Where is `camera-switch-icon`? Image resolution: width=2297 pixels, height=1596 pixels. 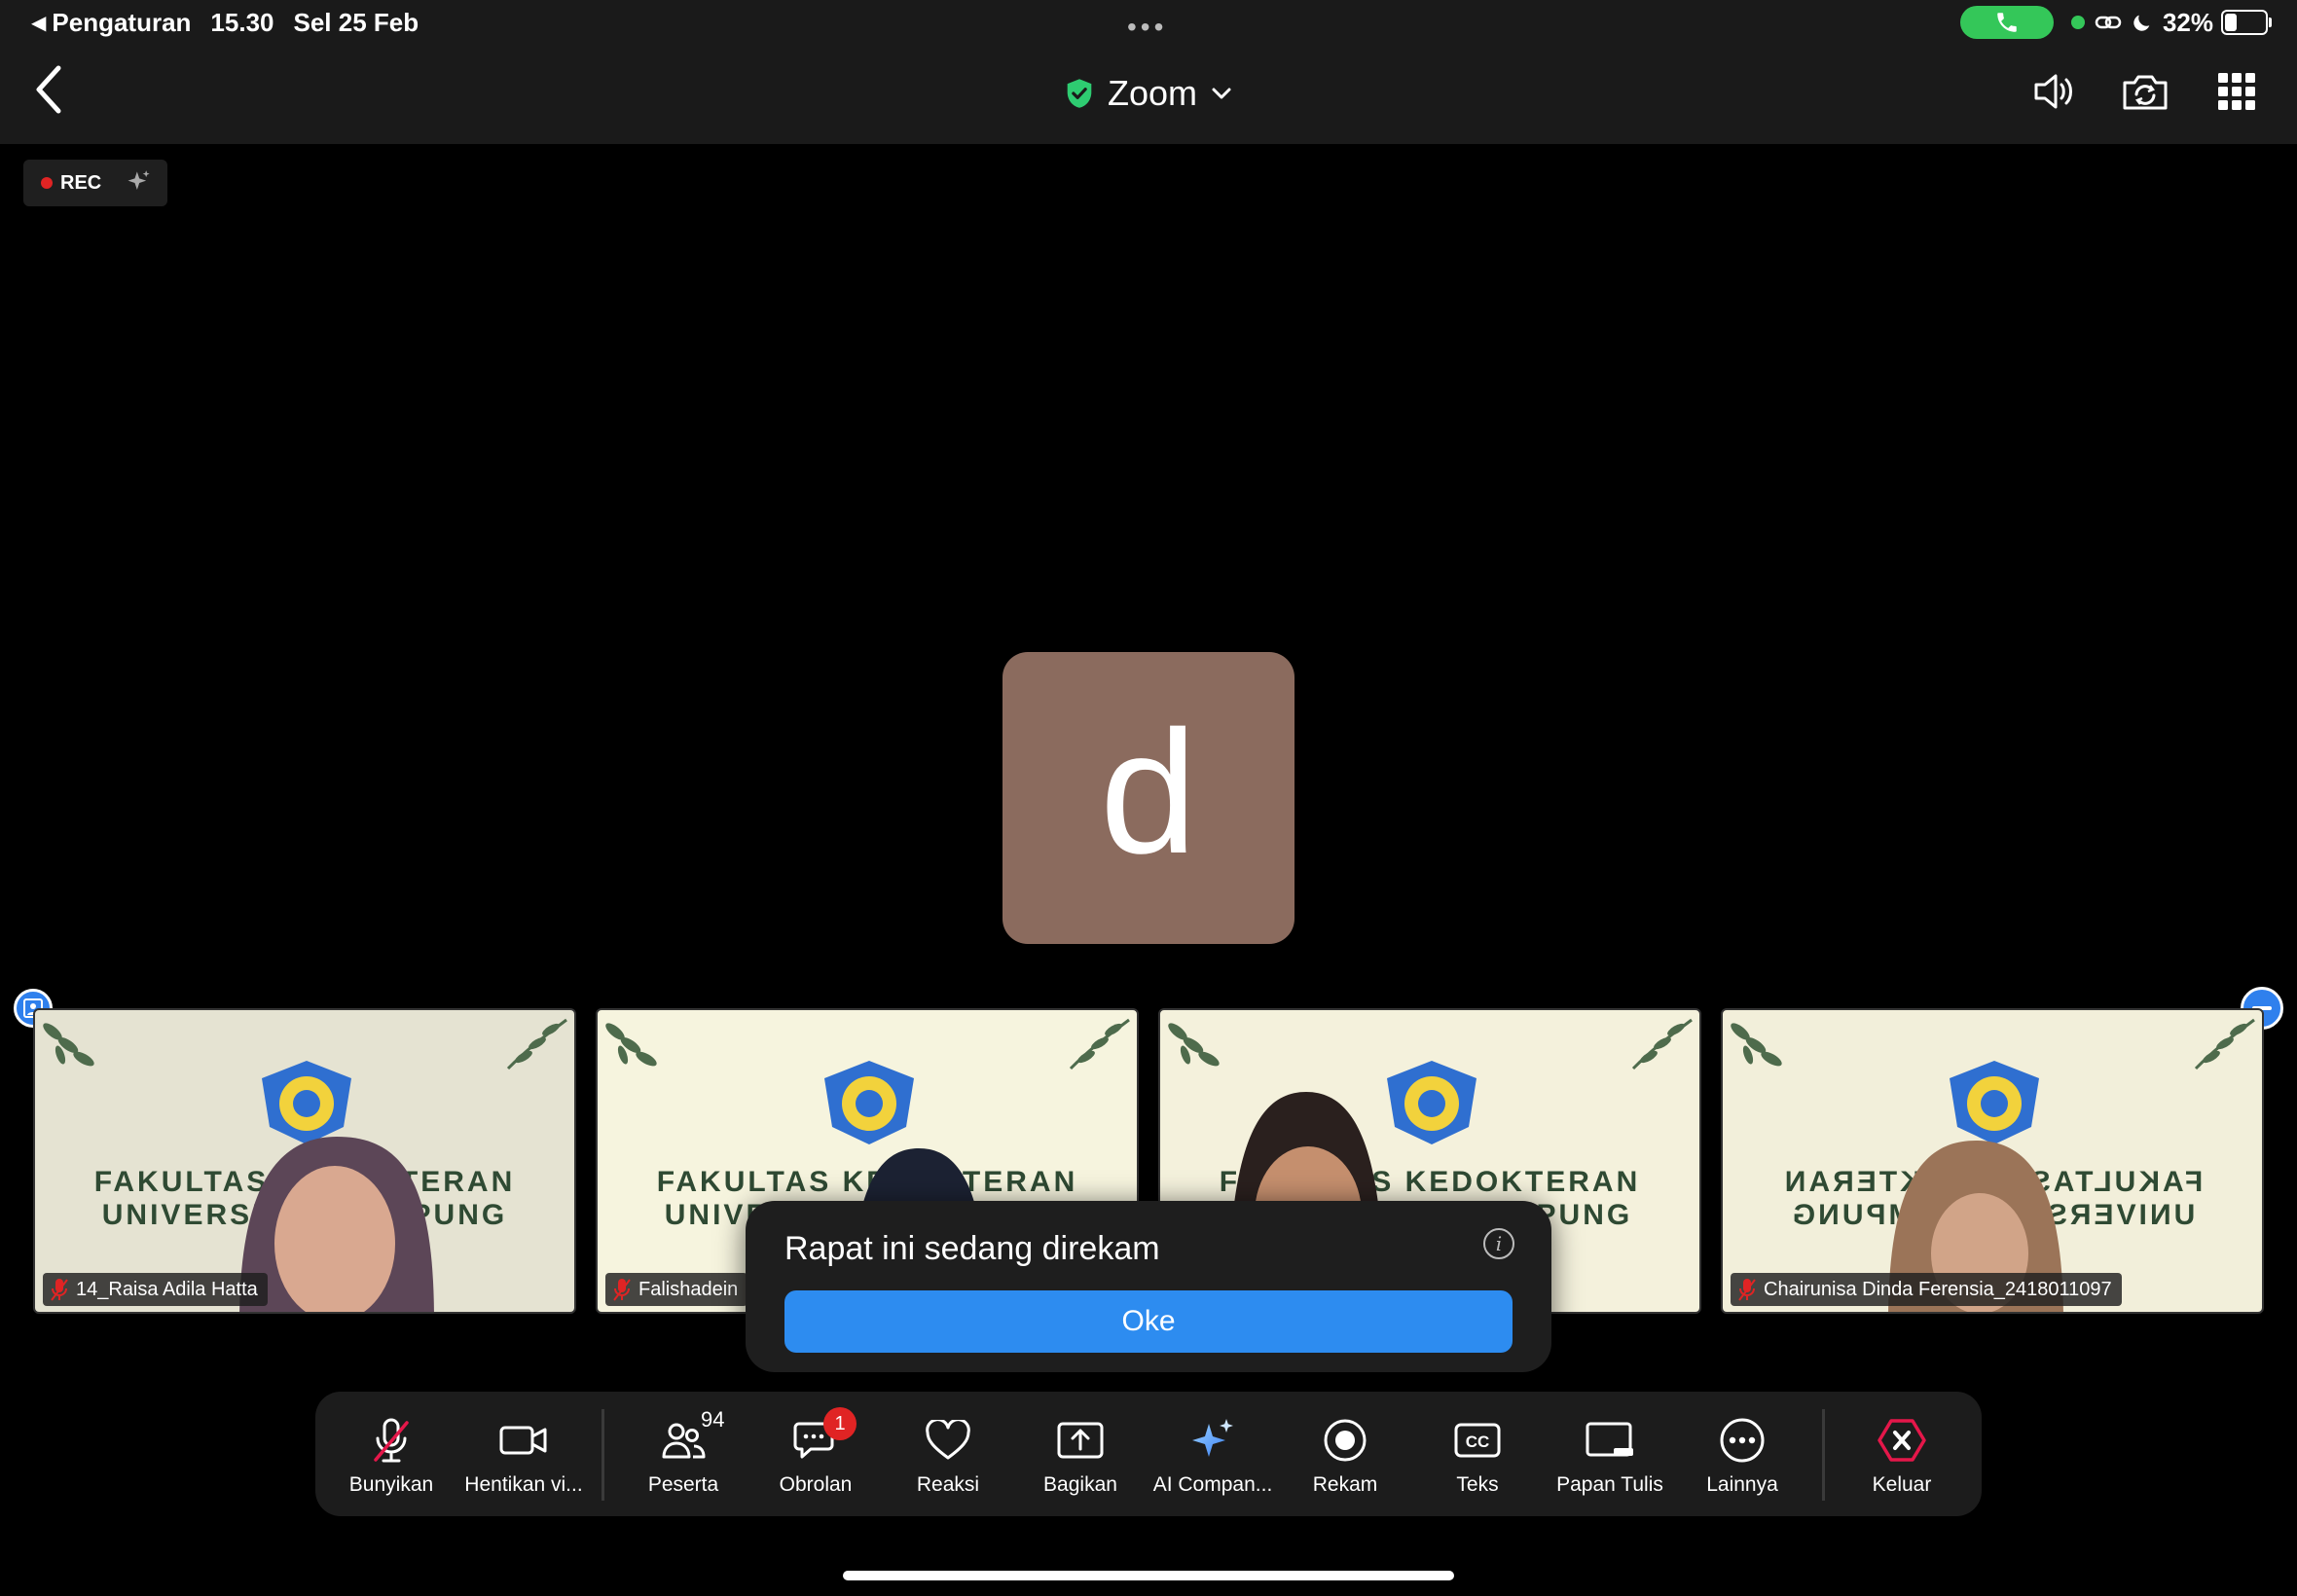 camera-switch-icon is located at coordinates (2145, 92).